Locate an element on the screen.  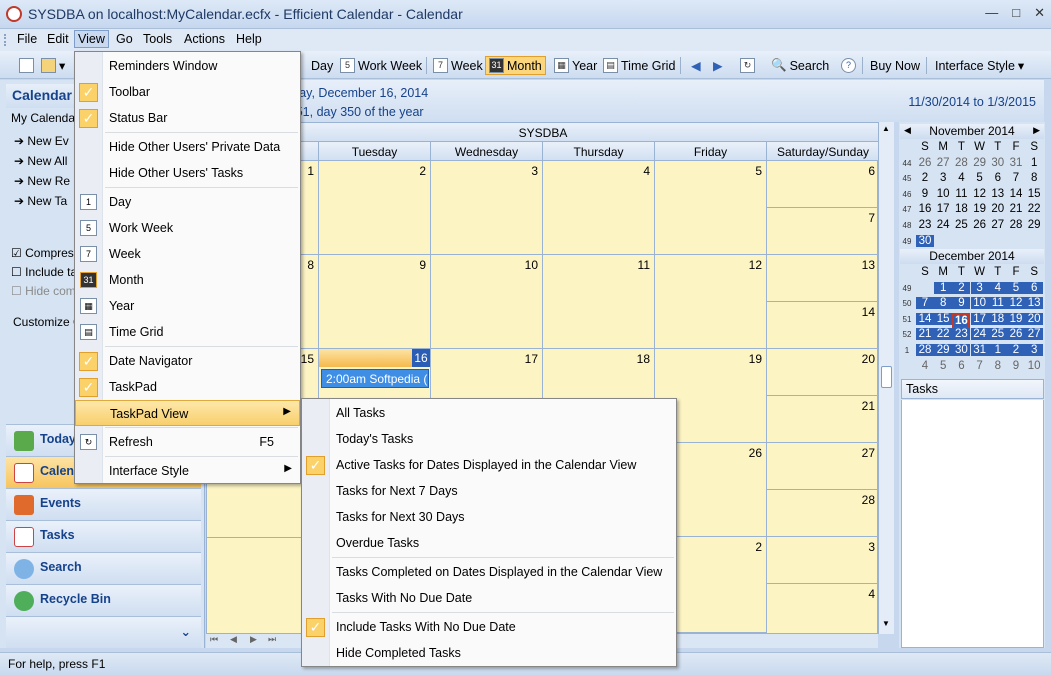
calendar-vertical-scrollbar: ▲ ▼ is located at coordinates (886, 378).